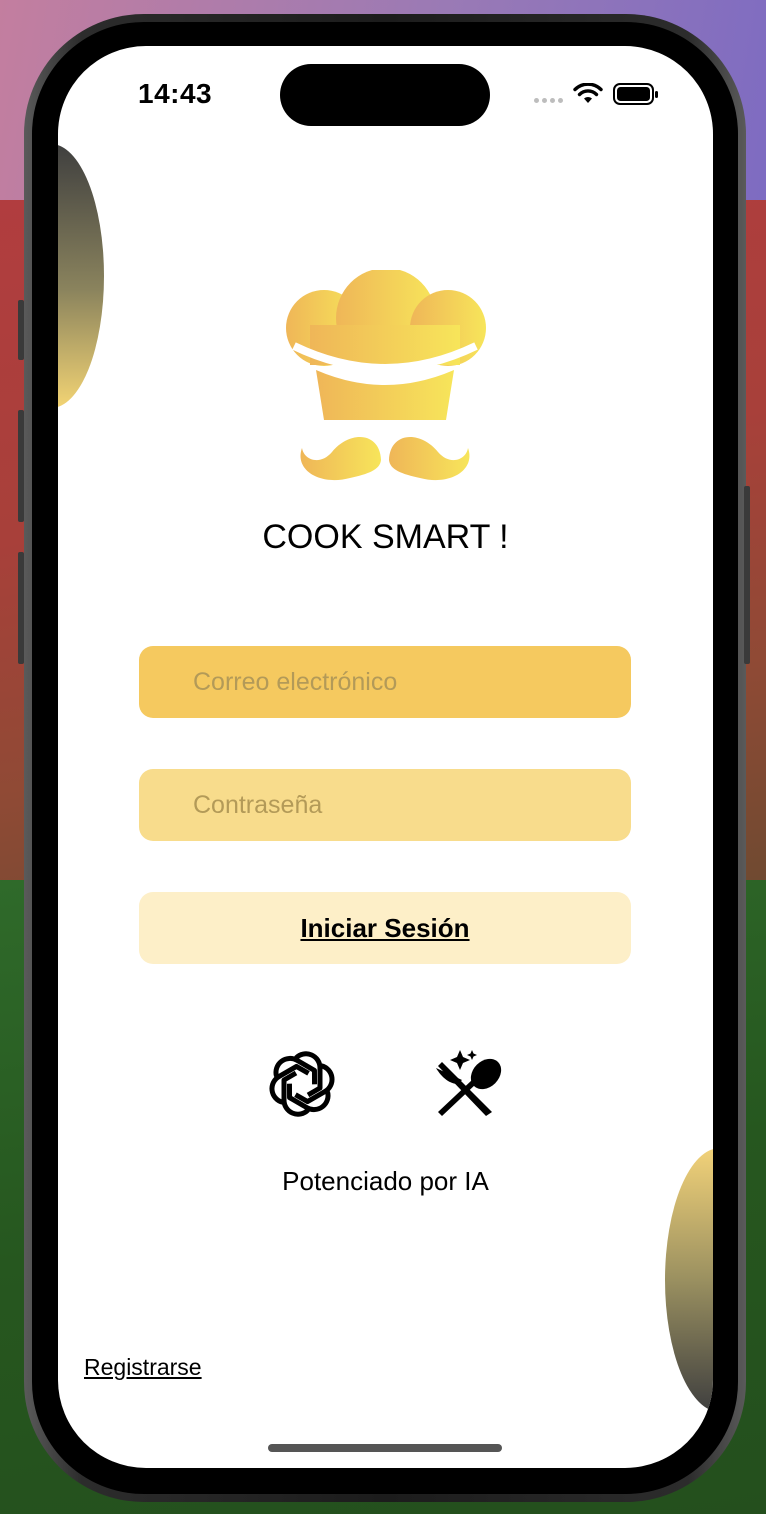  I want to click on signal-icon, so click(548, 94).